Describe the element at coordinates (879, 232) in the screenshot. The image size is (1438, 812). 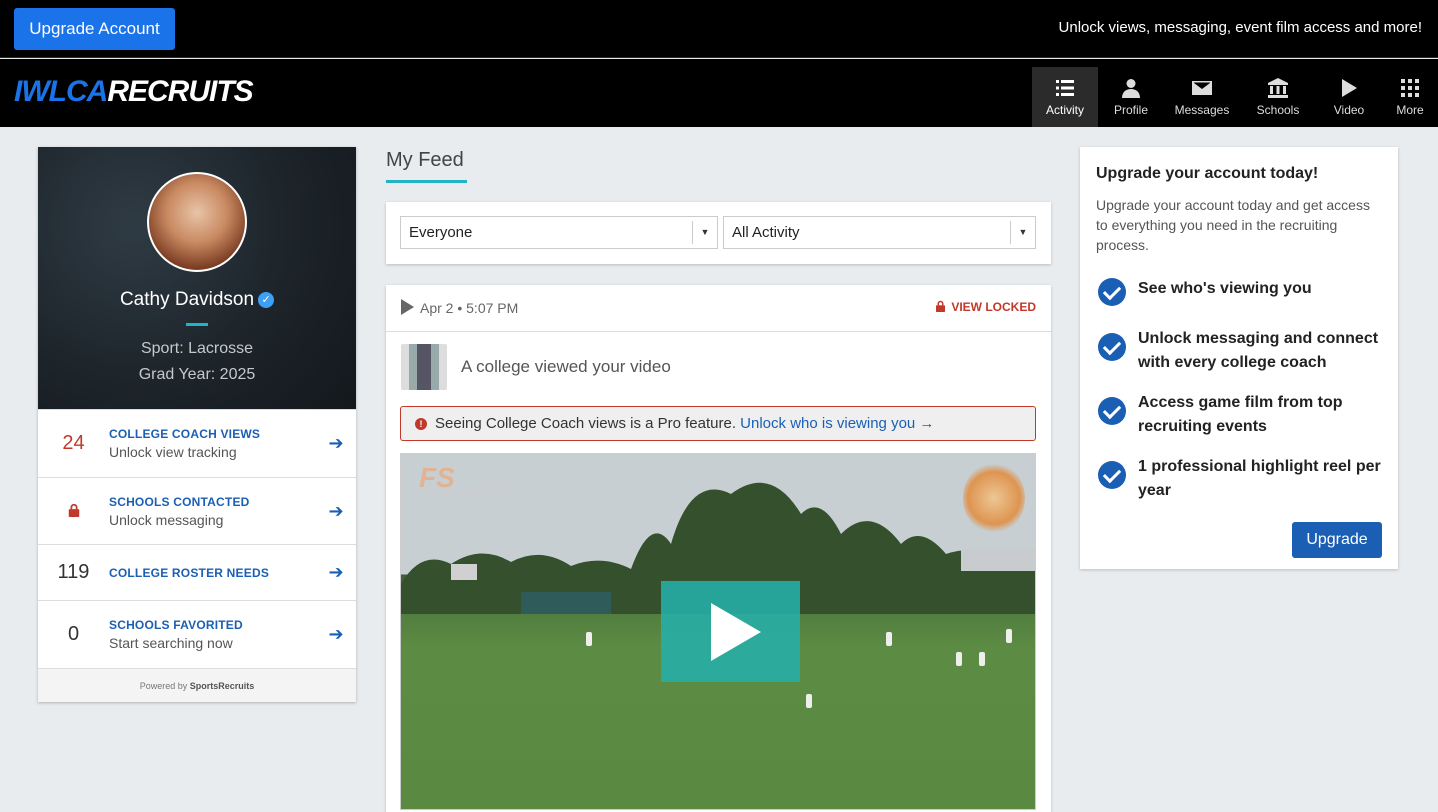
I see `activity-type-select: All Activity ▼` at that location.